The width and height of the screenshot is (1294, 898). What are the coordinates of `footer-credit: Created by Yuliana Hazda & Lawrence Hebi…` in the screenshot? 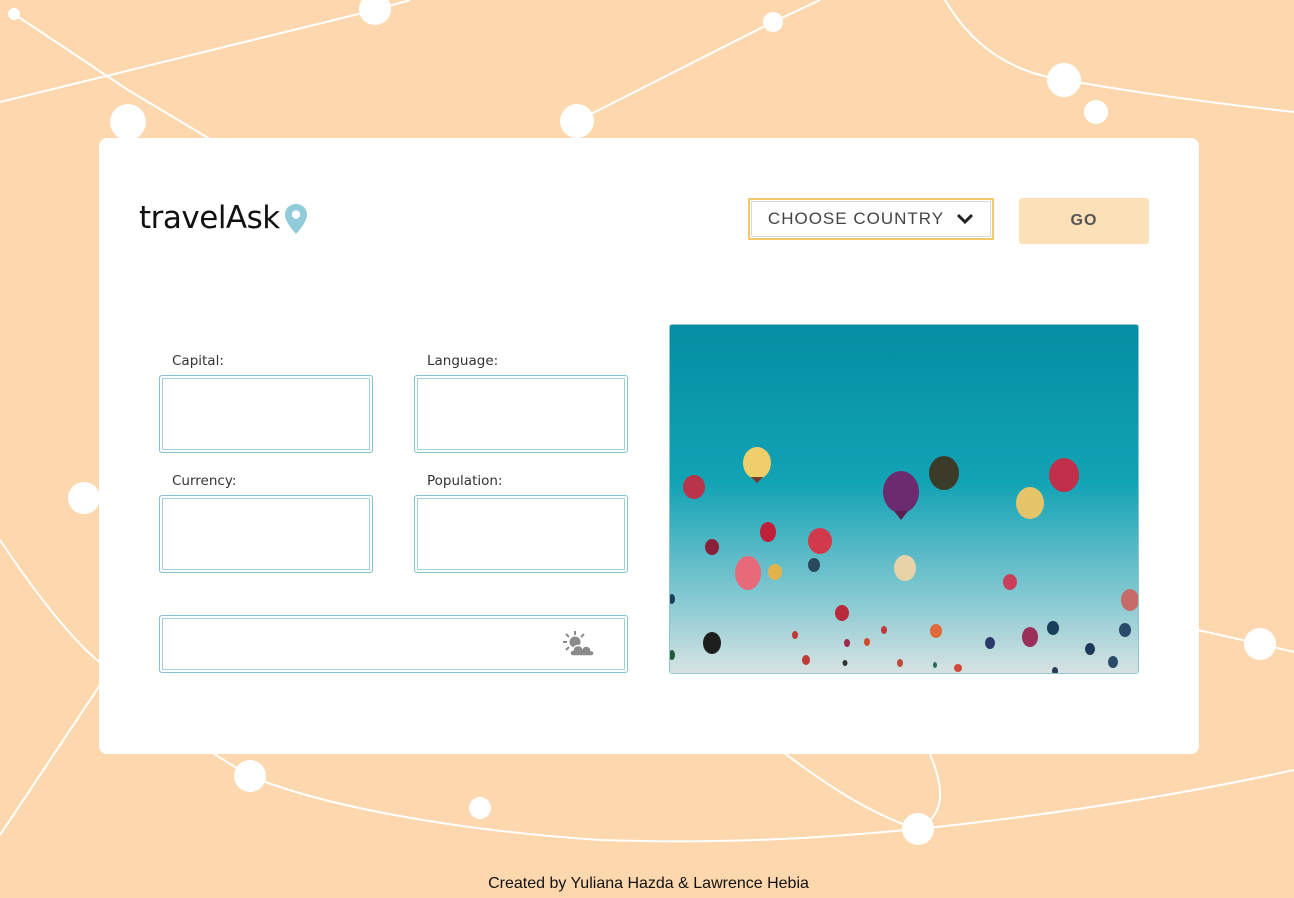 It's located at (648, 883).